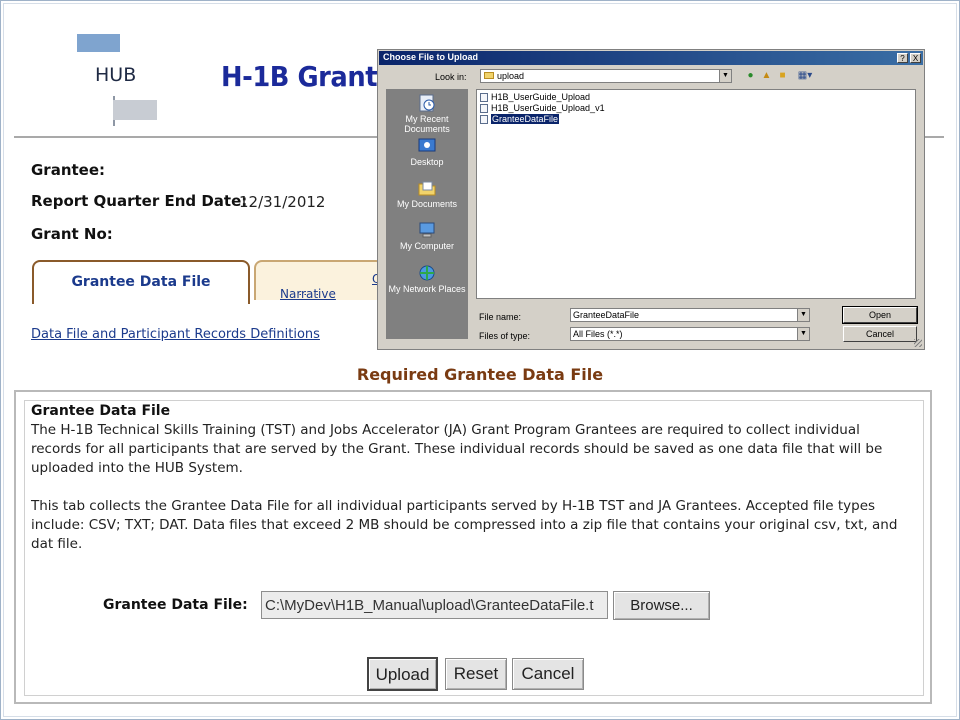  What do you see at coordinates (880, 334) in the screenshot?
I see `dialog-cancel-button: Cancel` at bounding box center [880, 334].